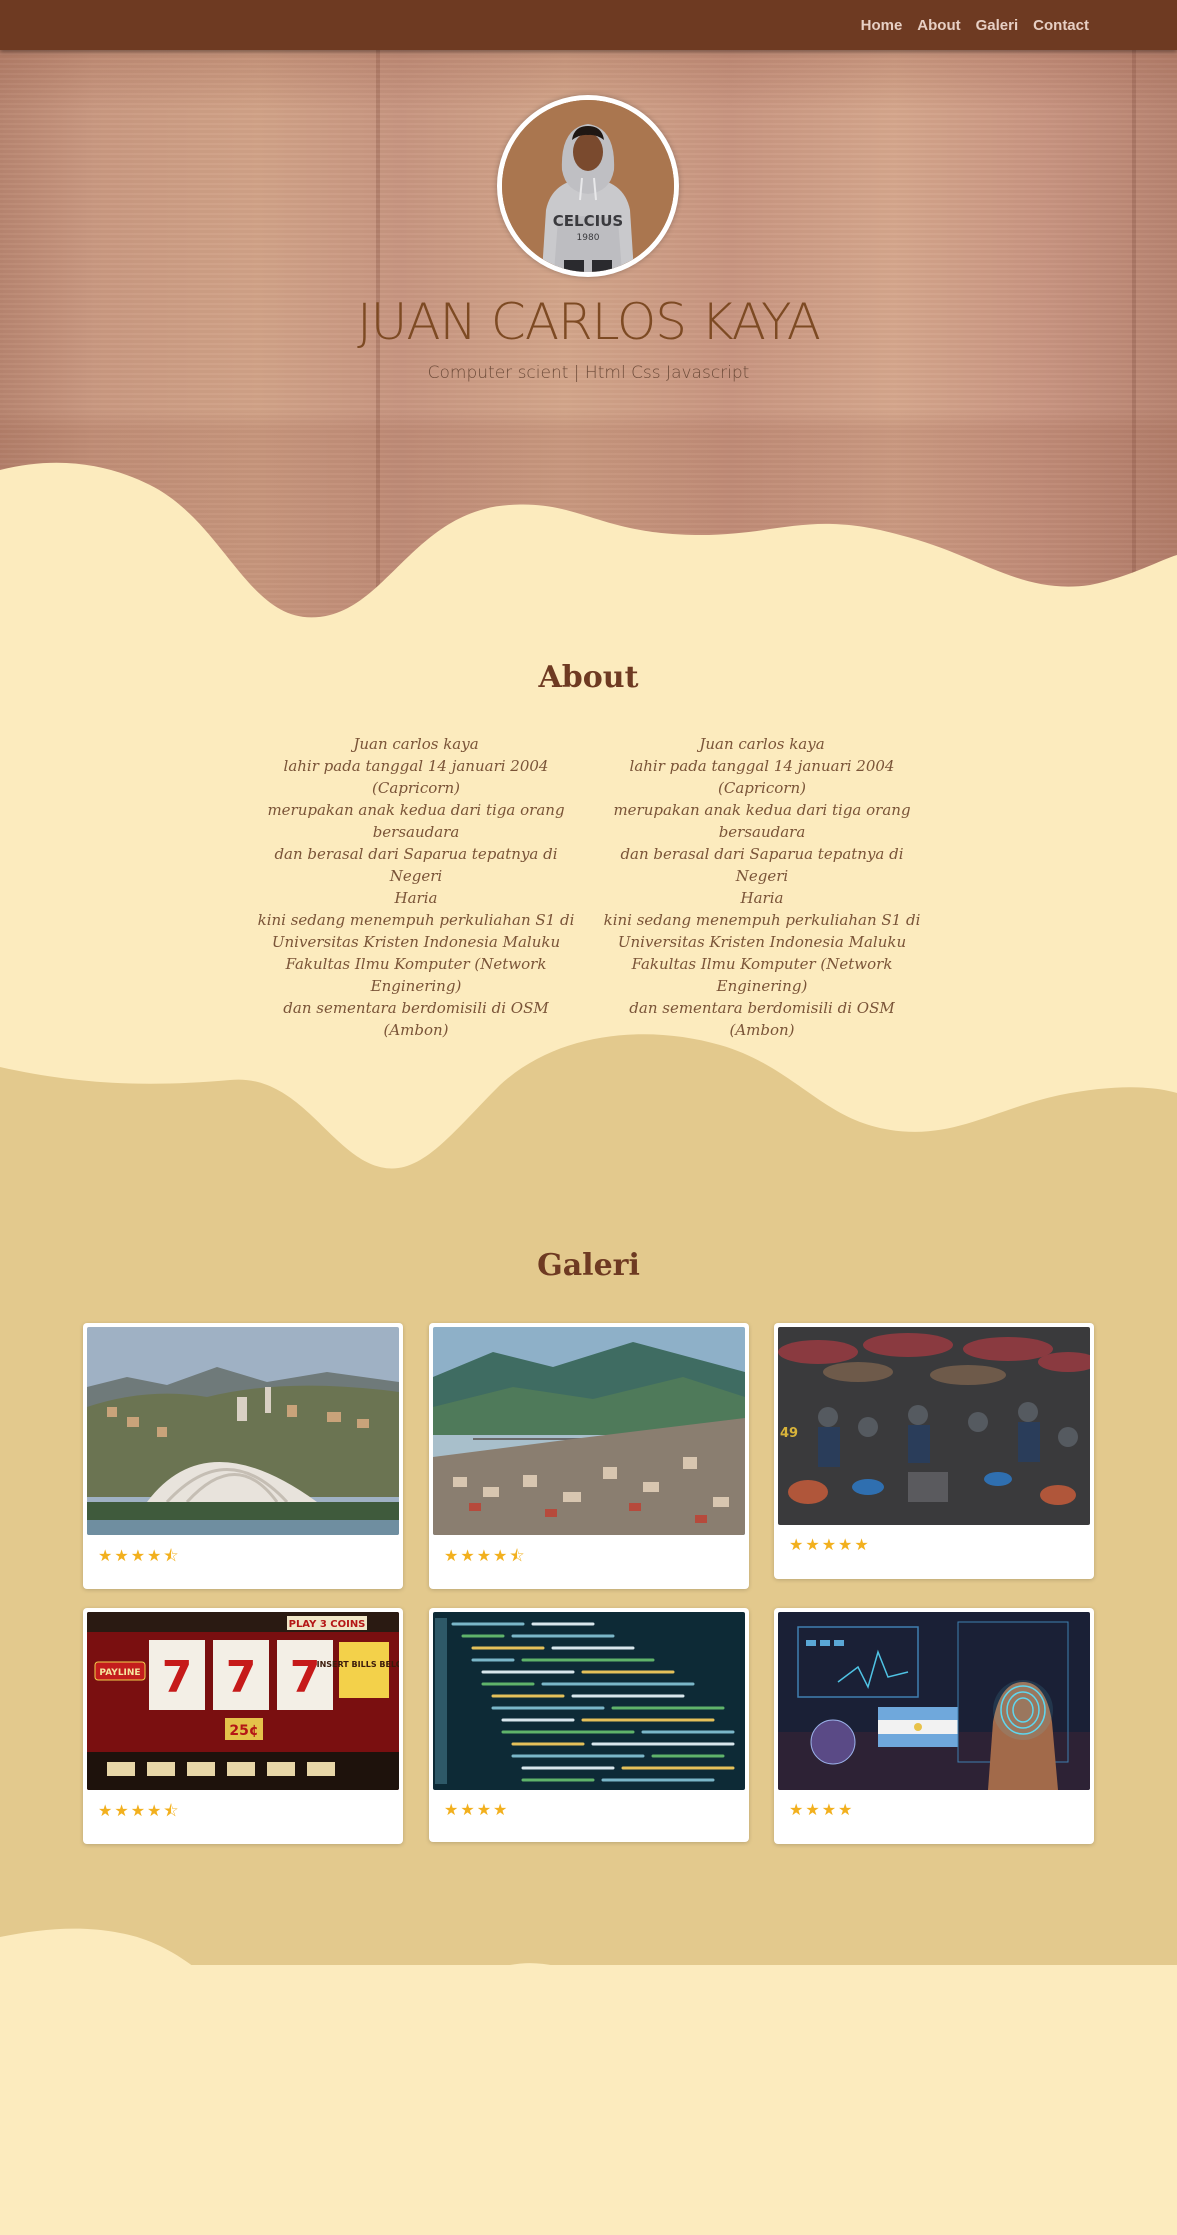  I want to click on person-in-hoodie-icon: CELCIUS 1980, so click(588, 186).